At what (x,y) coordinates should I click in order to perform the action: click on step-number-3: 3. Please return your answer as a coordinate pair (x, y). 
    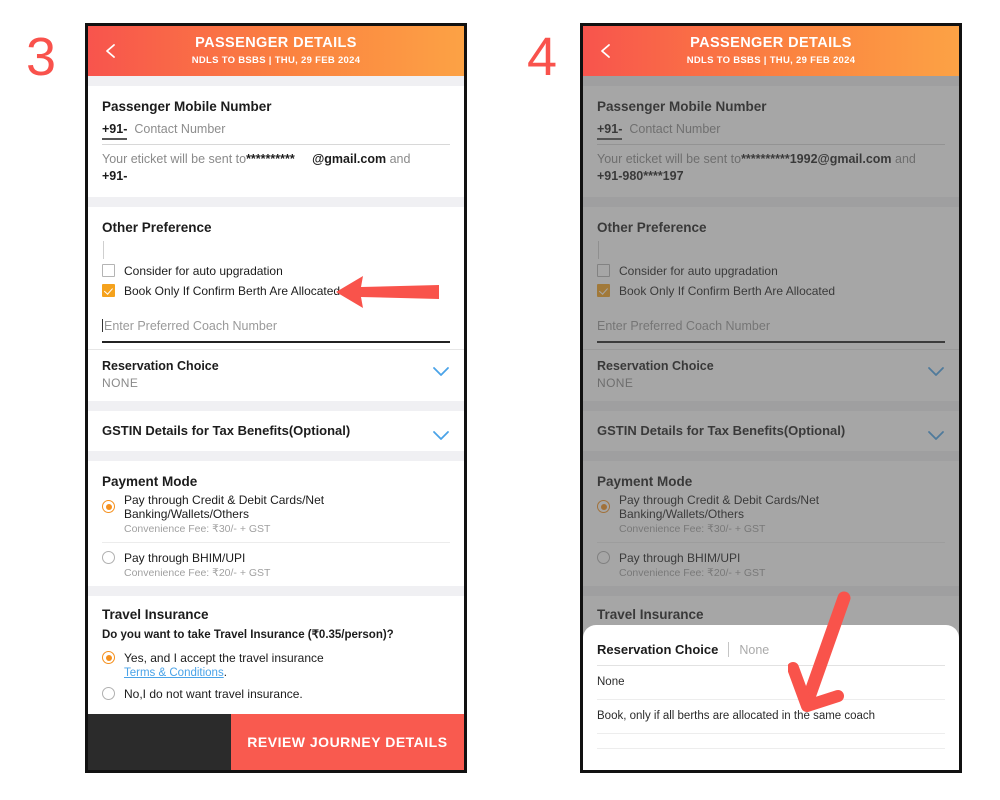
    Looking at the image, I should click on (41, 57).